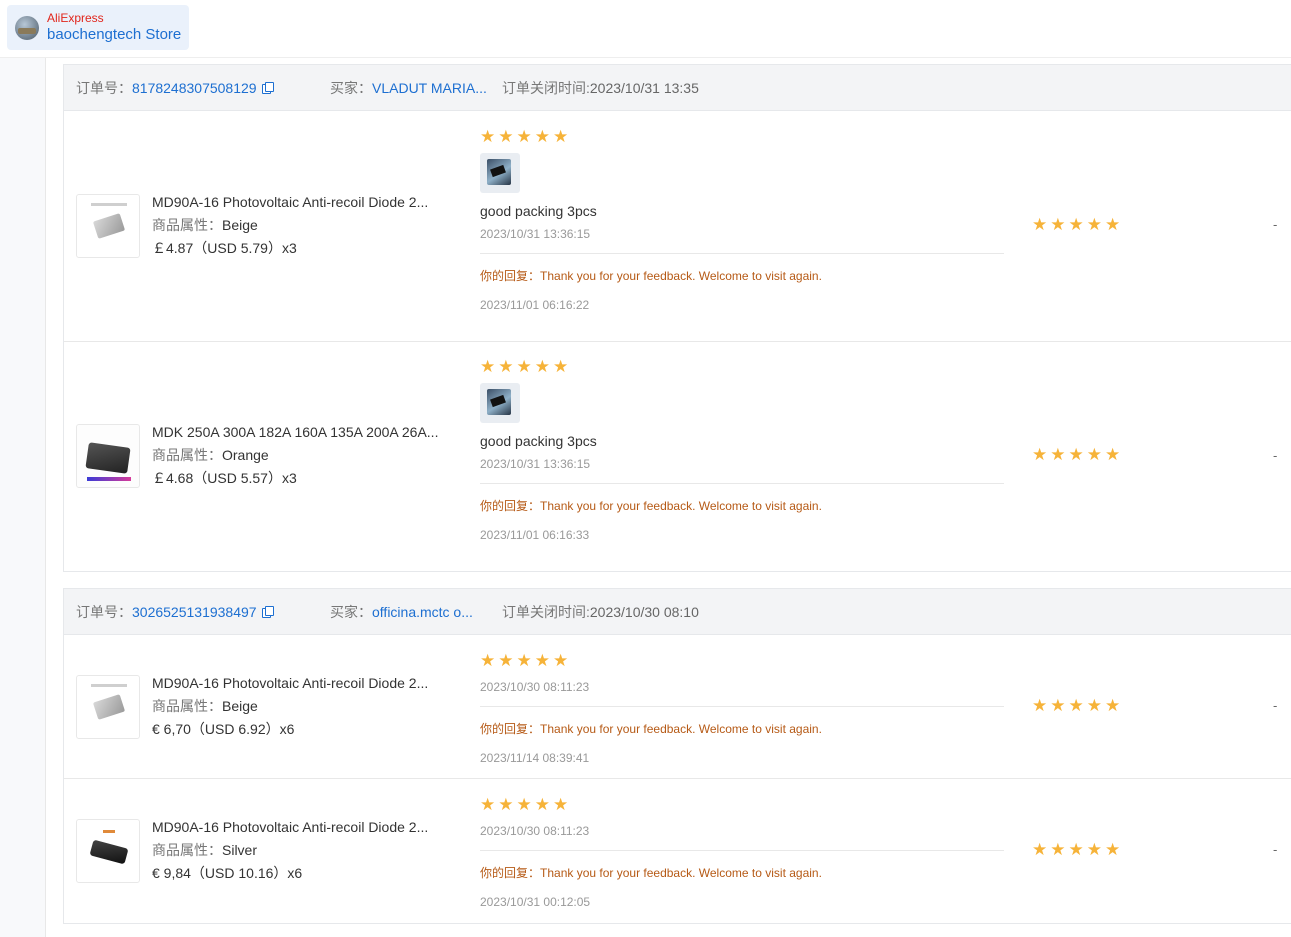 This screenshot has height=937, width=1291. Describe the element at coordinates (535, 535) in the screenshot. I see `reply-date: 2023/11/01 06:16:33` at that location.